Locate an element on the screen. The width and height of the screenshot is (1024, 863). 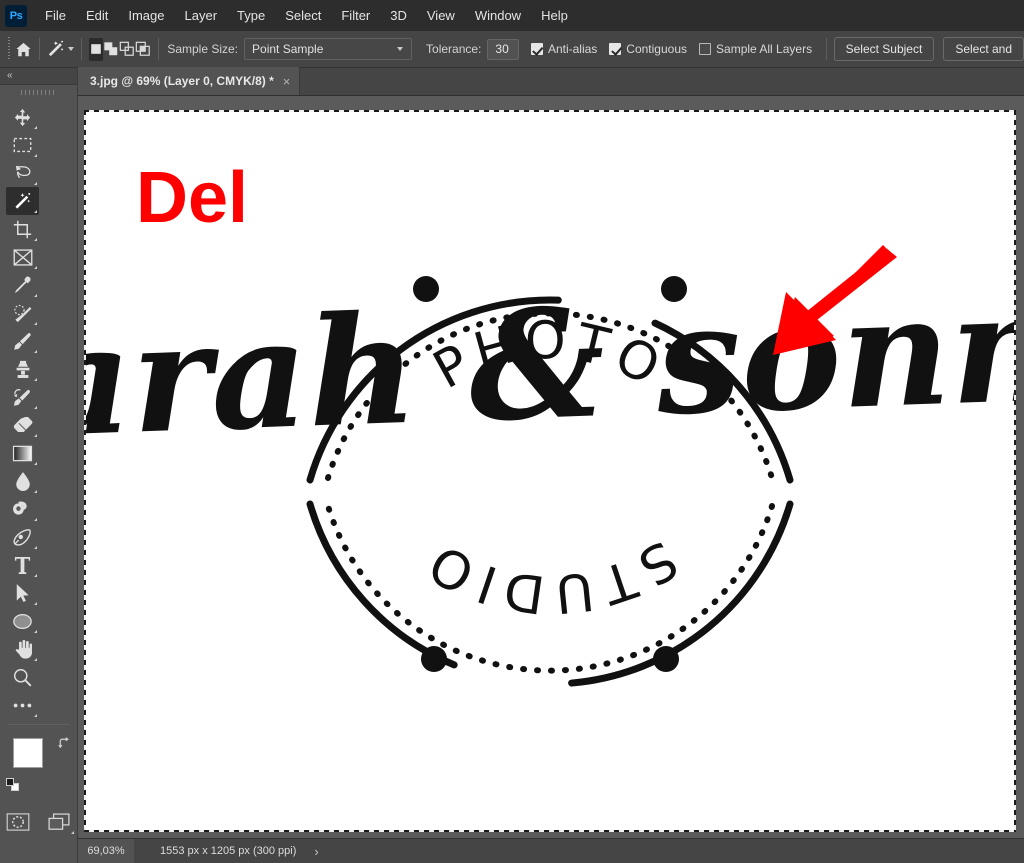
menu-item-filter: Filter is located at coordinates (355, 15).